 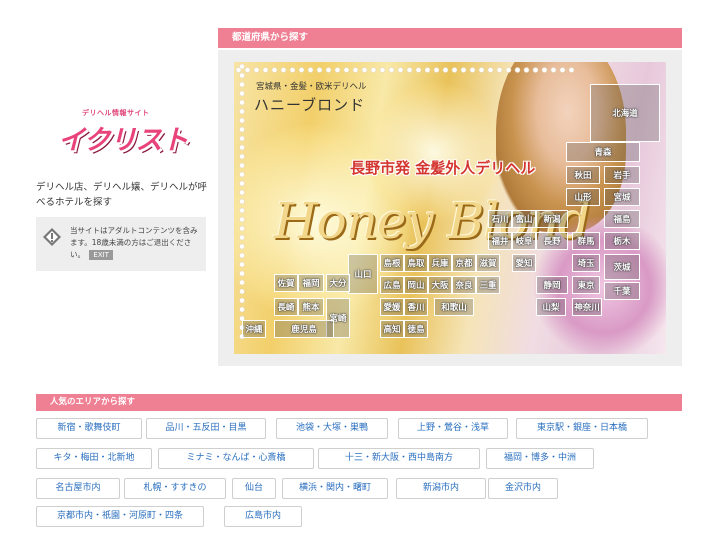 I want to click on popular-area-link: 仙台, so click(x=254, y=488).